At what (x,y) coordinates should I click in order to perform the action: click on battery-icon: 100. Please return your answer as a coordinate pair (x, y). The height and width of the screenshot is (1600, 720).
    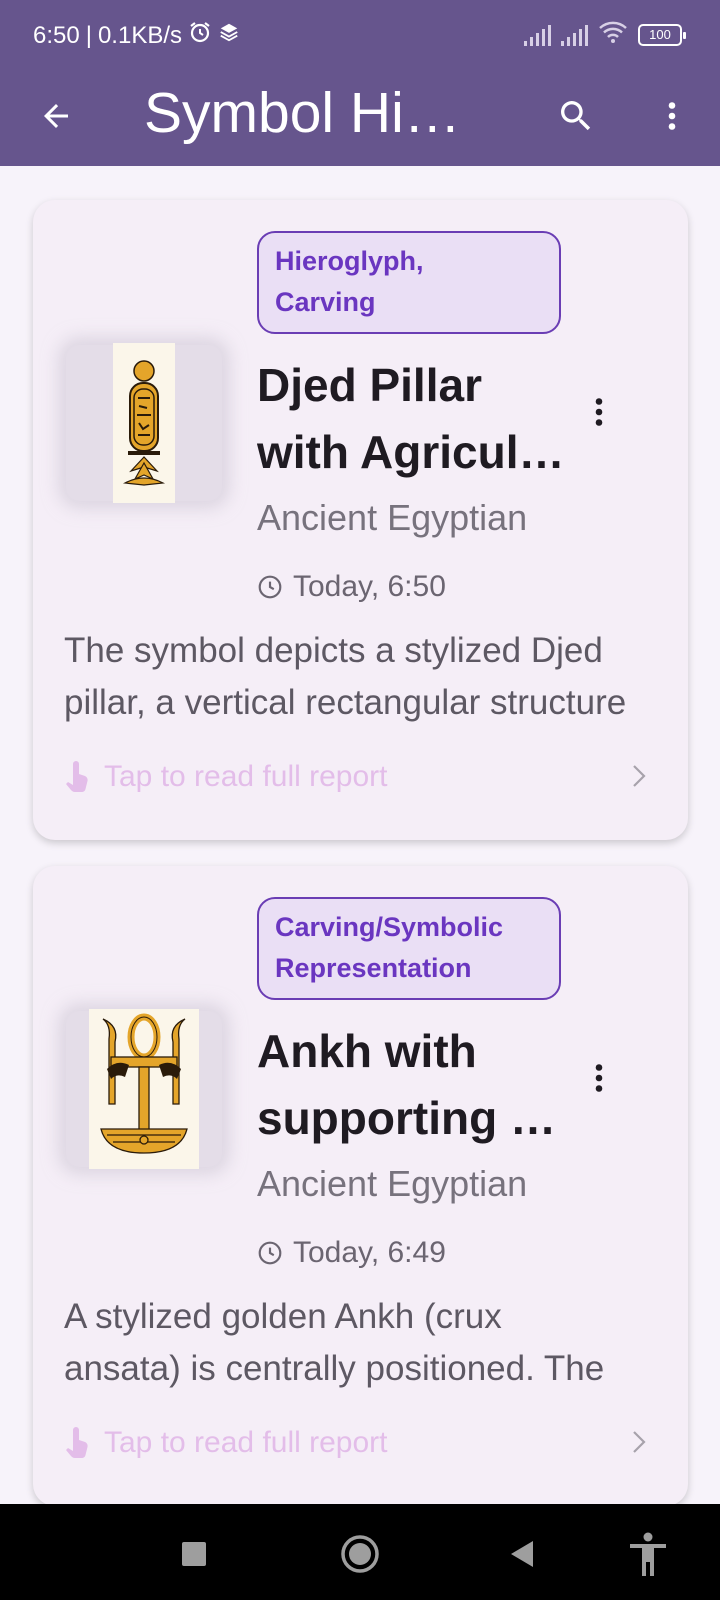
    Looking at the image, I should click on (662, 34).